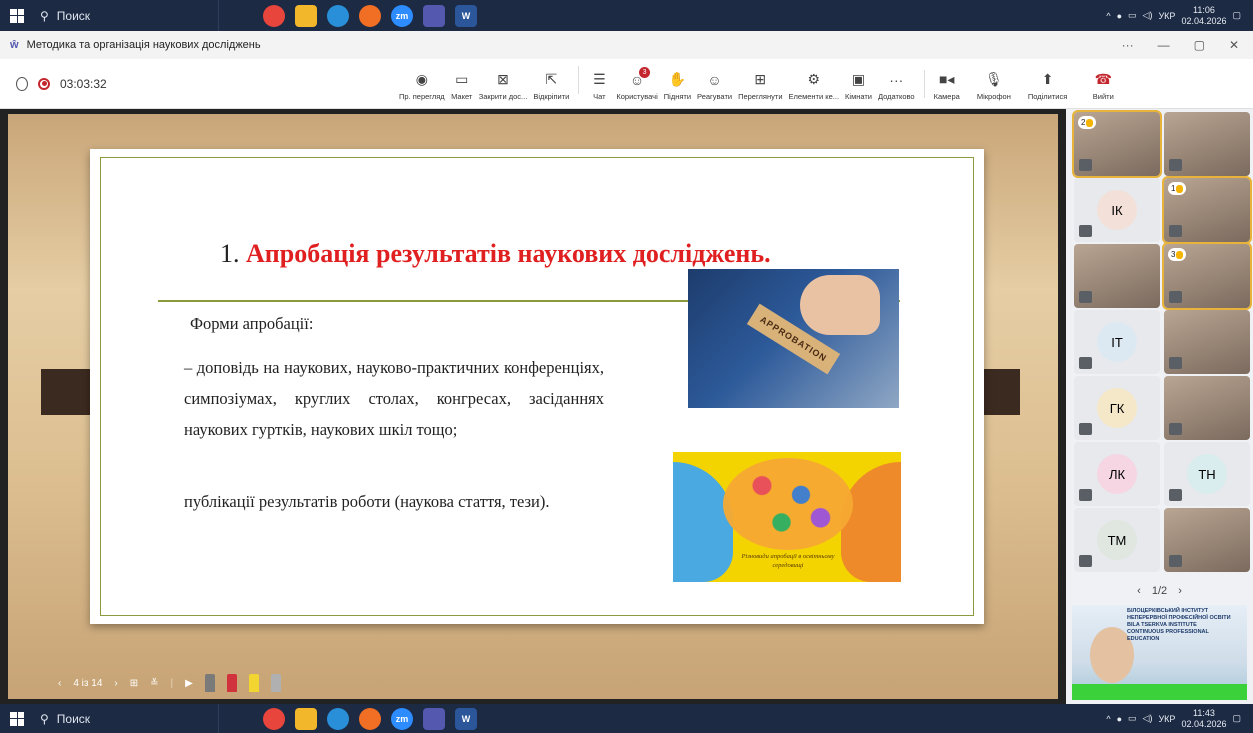 This screenshot has width=1253, height=733. Describe the element at coordinates (1117, 342) in the screenshot. I see `participant-tile: ІТ` at that location.